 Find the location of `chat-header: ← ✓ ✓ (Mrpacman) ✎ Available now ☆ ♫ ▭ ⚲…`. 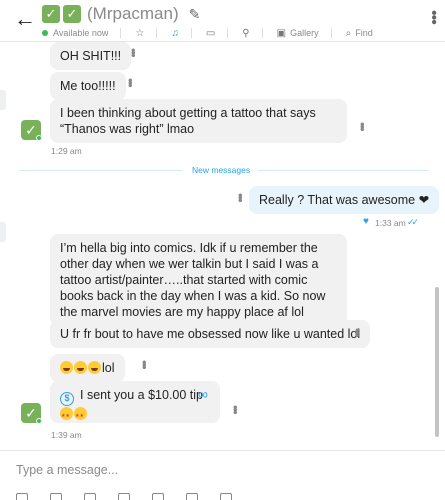

chat-header: ← ✓ ✓ (Mrpacman) ✎ Available now ☆ ♫ ▭ ⚲… is located at coordinates (222, 21).